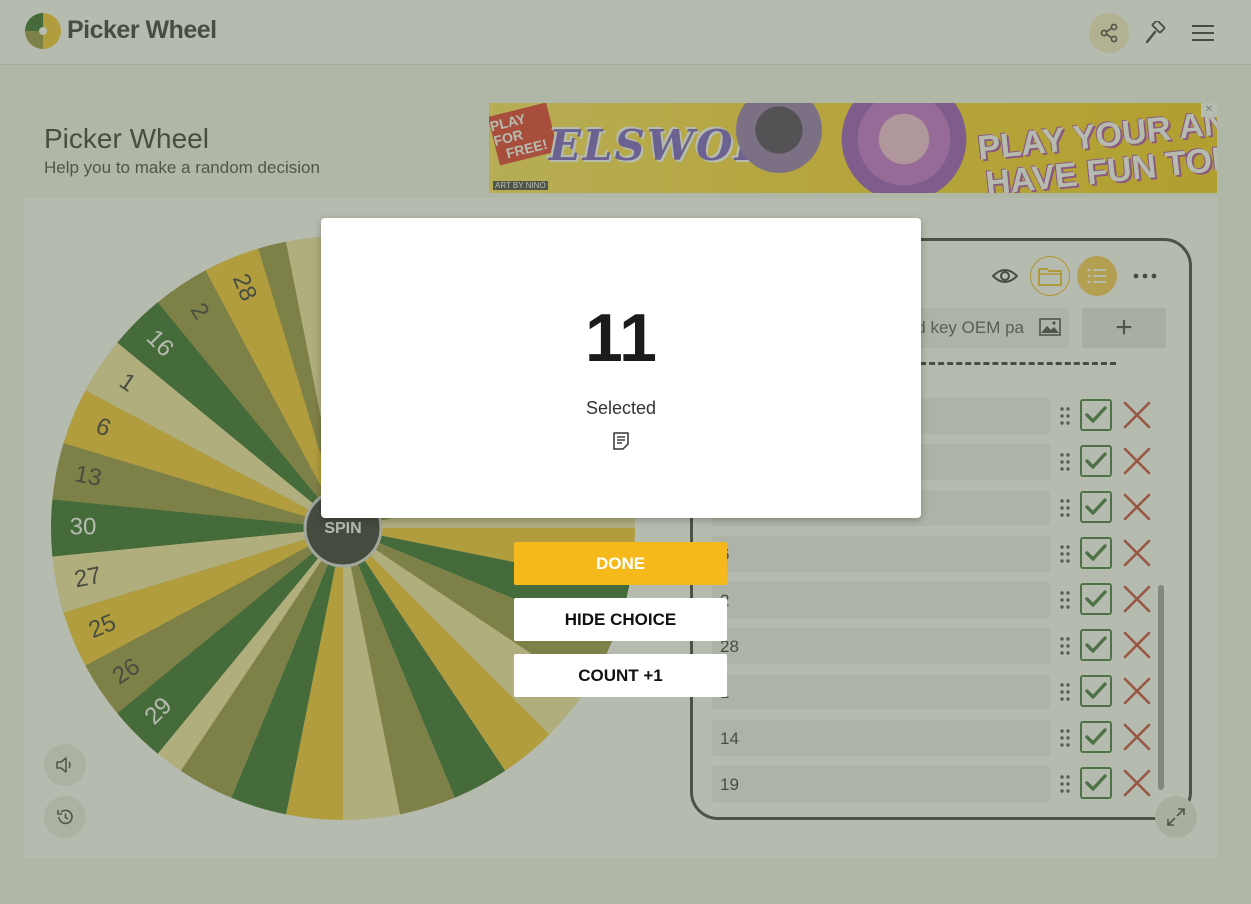 This screenshot has width=1251, height=904. What do you see at coordinates (621, 408) in the screenshot?
I see `result-caption: Selected` at bounding box center [621, 408].